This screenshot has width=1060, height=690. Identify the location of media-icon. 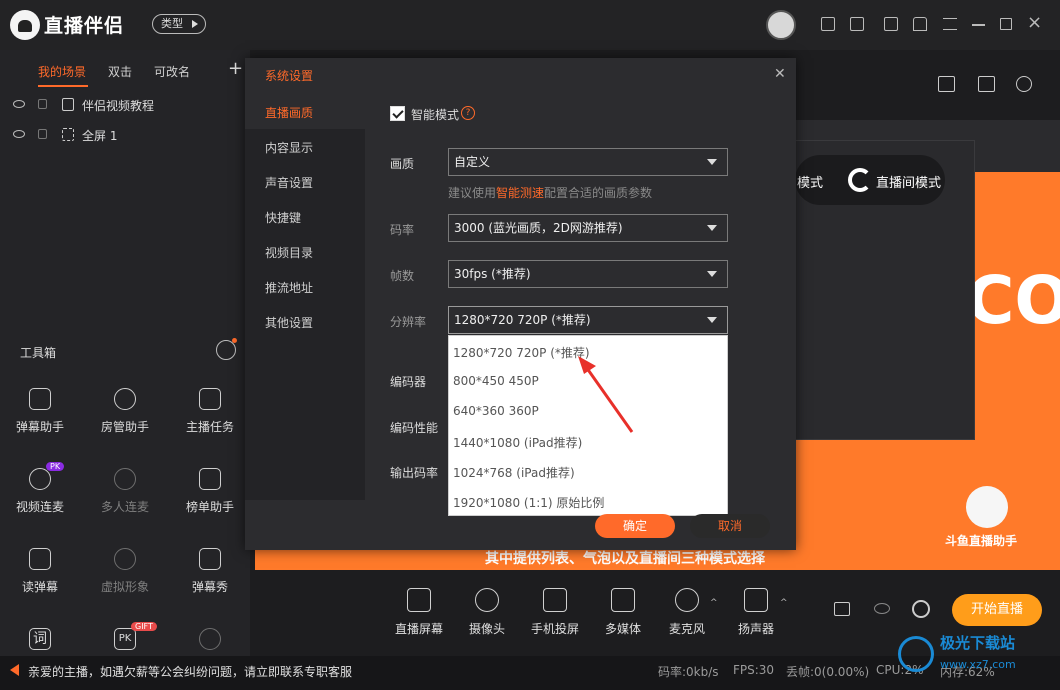
(623, 600).